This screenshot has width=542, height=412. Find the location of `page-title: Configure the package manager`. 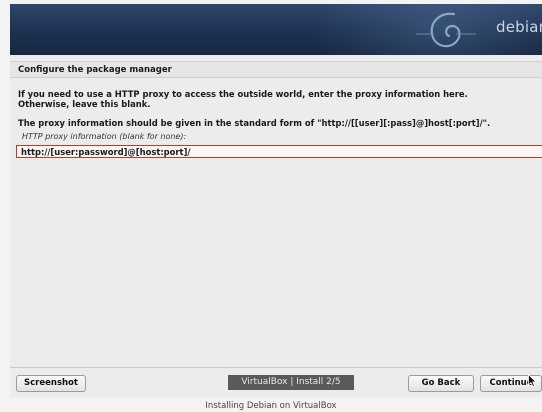

page-title: Configure the package manager is located at coordinates (276, 69).